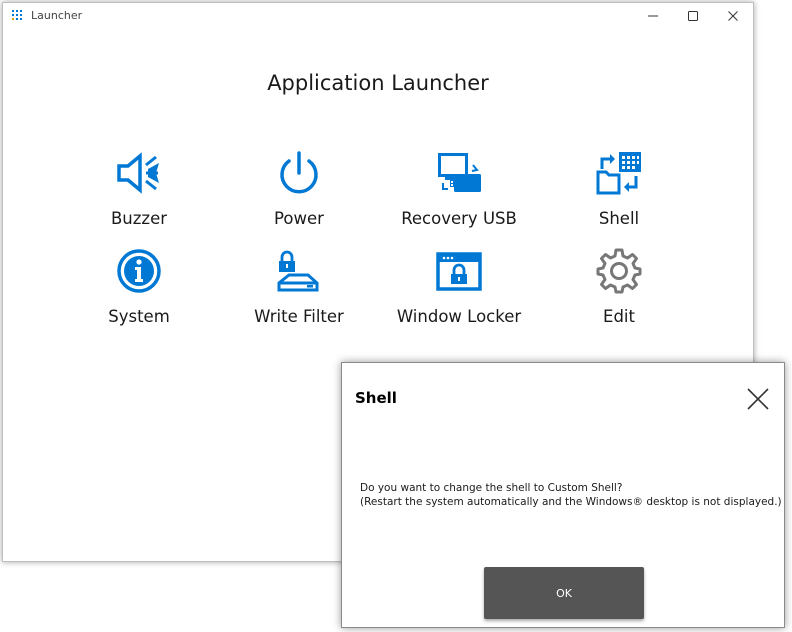  What do you see at coordinates (138, 173) in the screenshot?
I see `speaker-icon` at bounding box center [138, 173].